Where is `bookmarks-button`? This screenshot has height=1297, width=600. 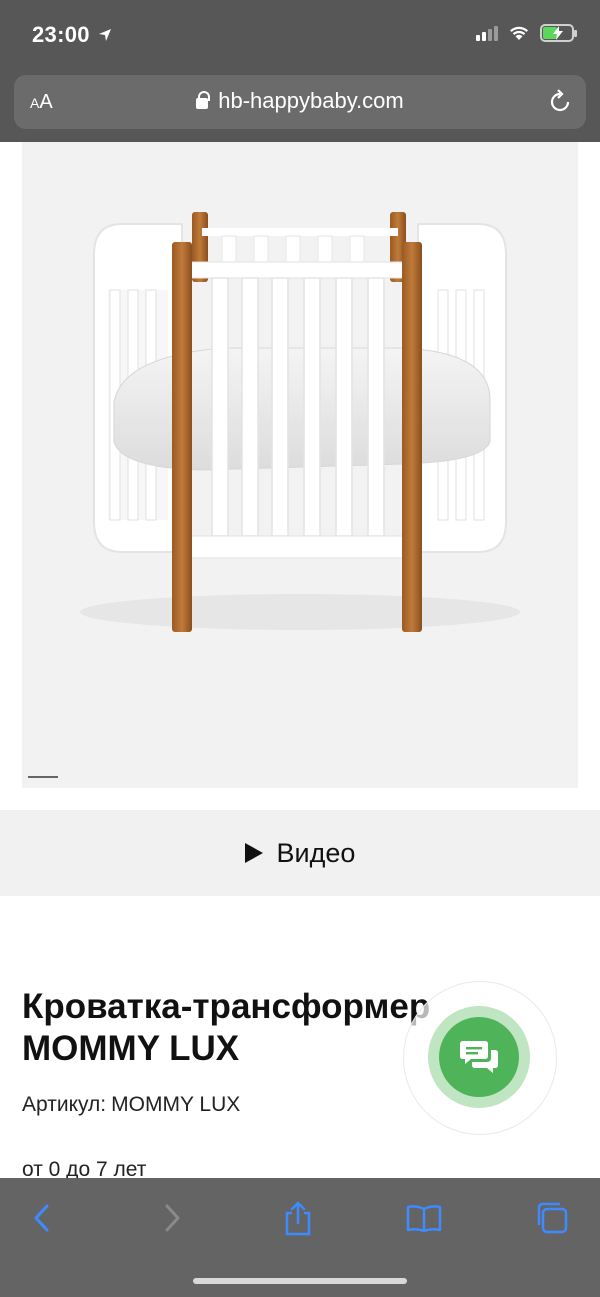
bookmarks-button is located at coordinates (424, 1218).